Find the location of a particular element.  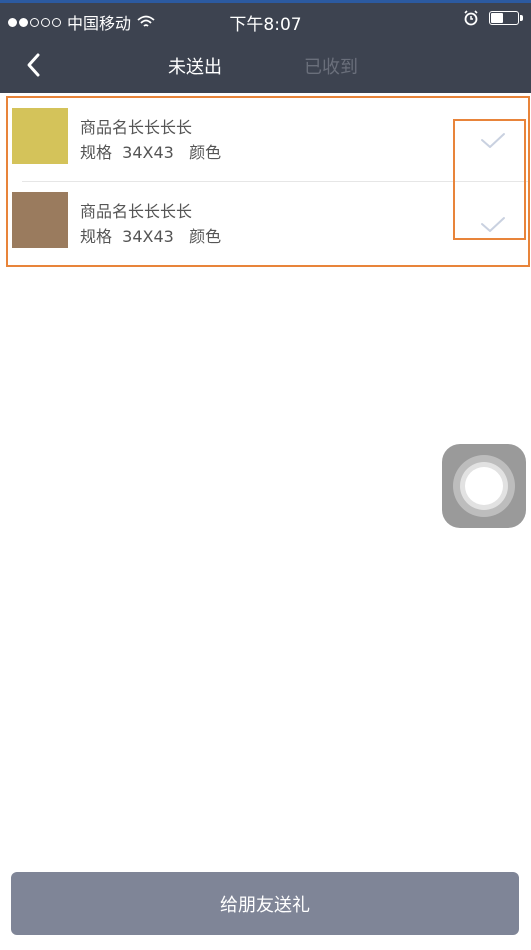

checkmarks-highlight-box is located at coordinates (489, 179).